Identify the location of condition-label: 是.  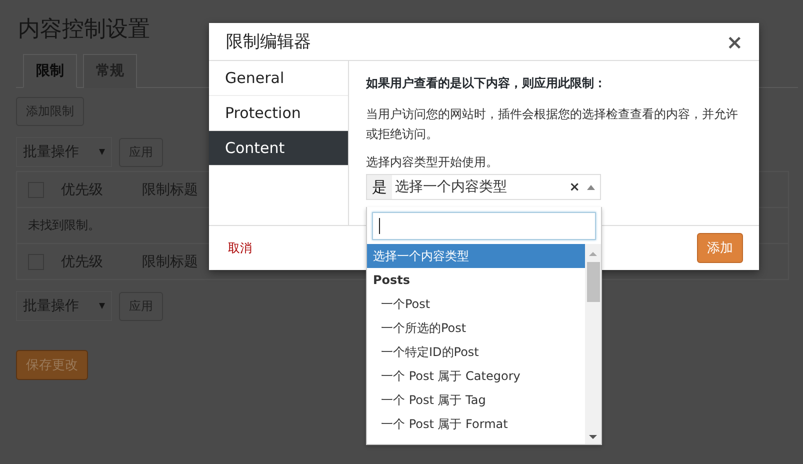
(379, 187).